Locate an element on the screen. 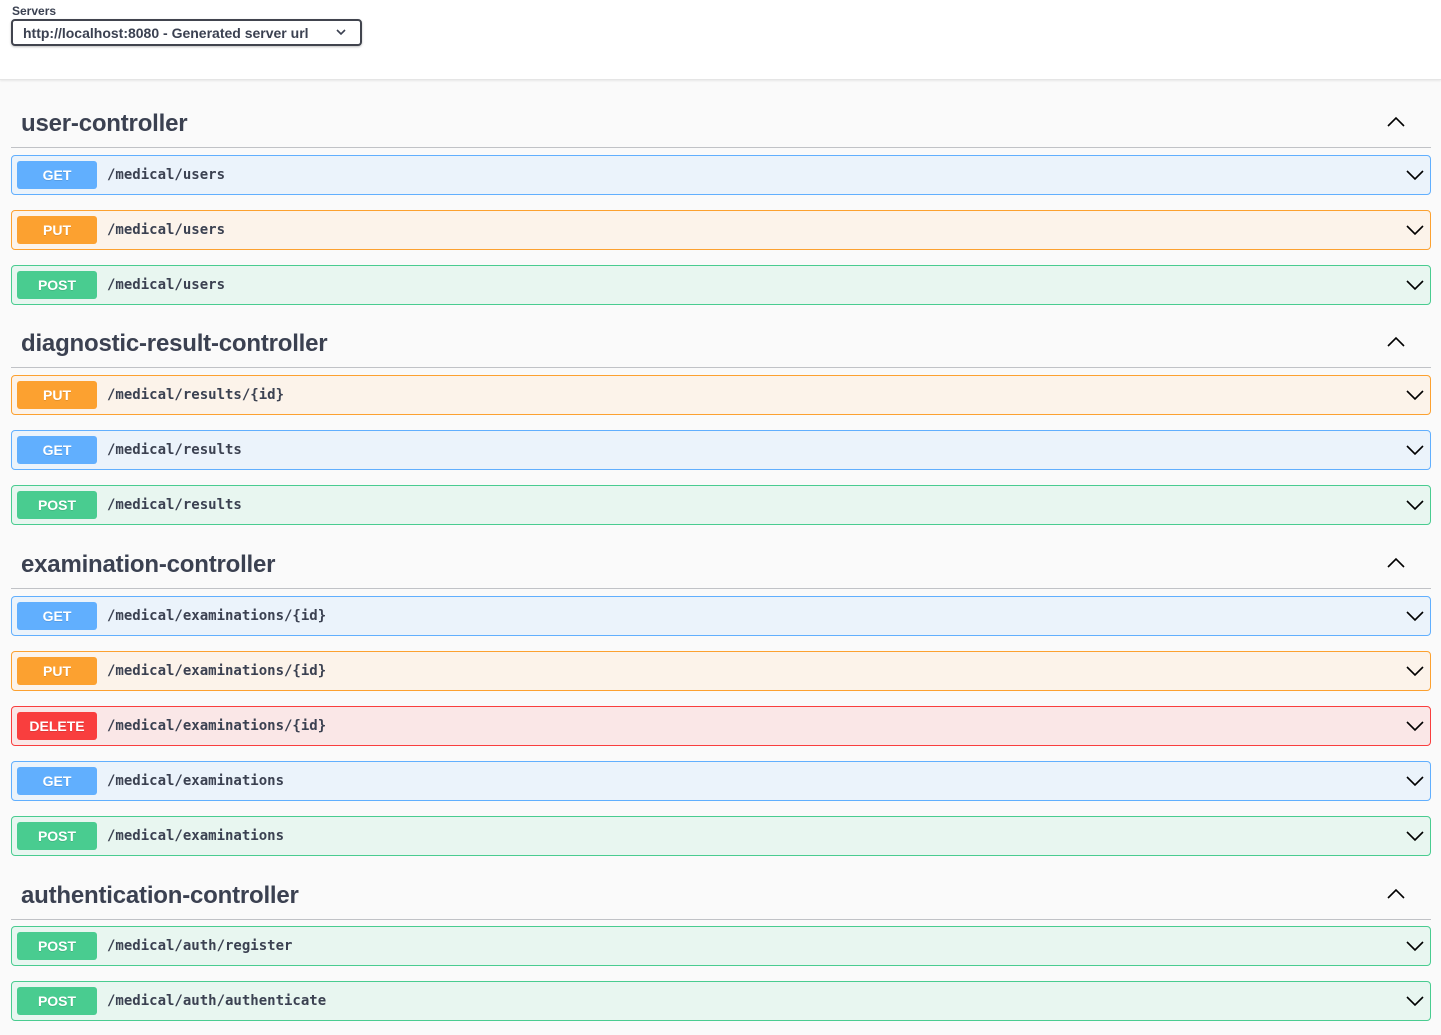  operation-path: /medical/auth/register is located at coordinates (200, 946).